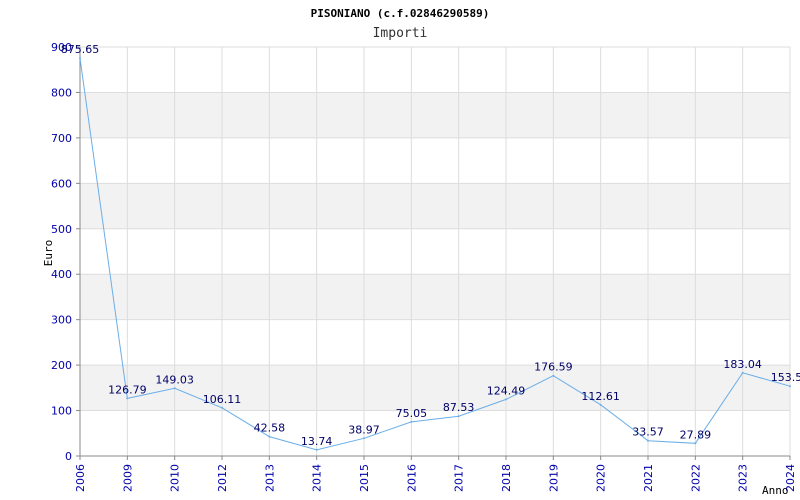  Describe the element at coordinates (648, 478) in the screenshot. I see `x-tick-label: 2021` at that location.